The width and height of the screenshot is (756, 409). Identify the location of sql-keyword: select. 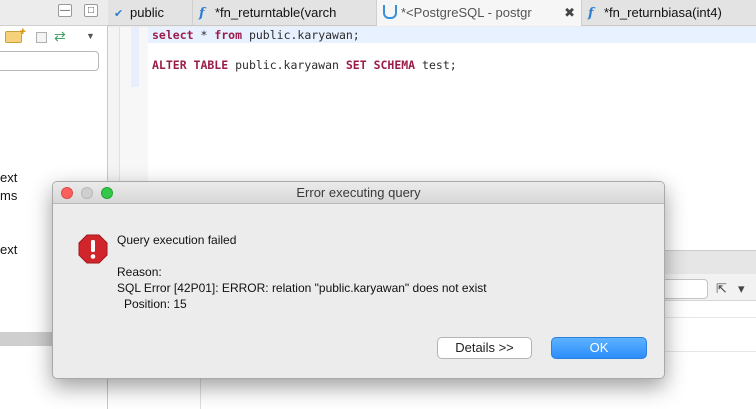
(173, 35).